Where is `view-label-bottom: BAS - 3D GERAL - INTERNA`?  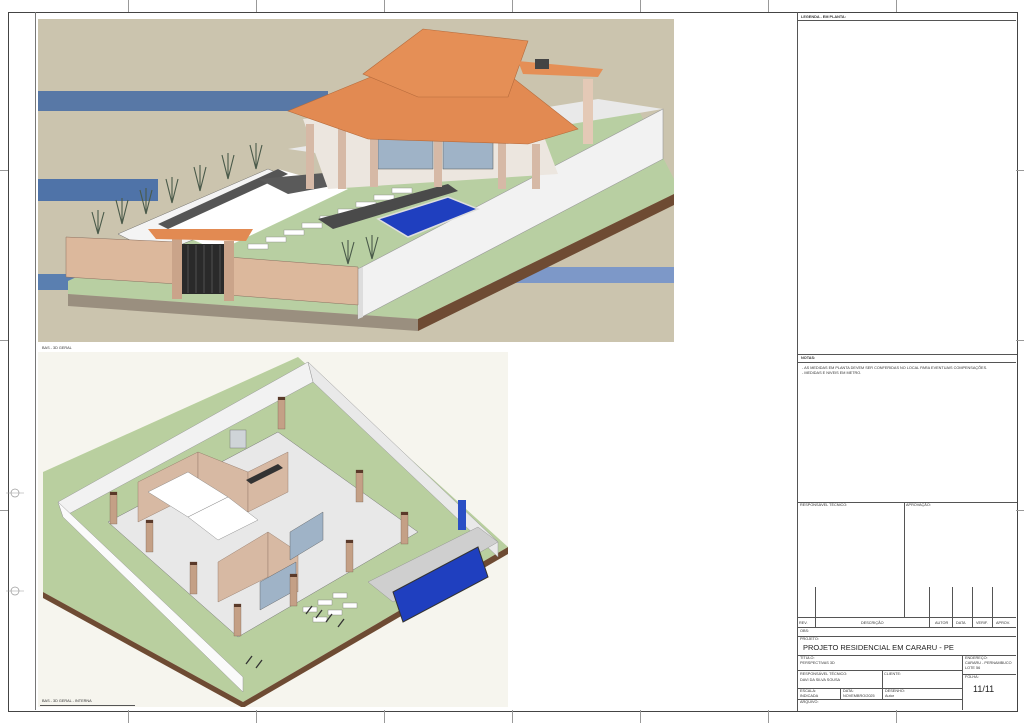
view-label-bottom: BAS - 3D GERAL - INTERNA is located at coordinates (67, 701).